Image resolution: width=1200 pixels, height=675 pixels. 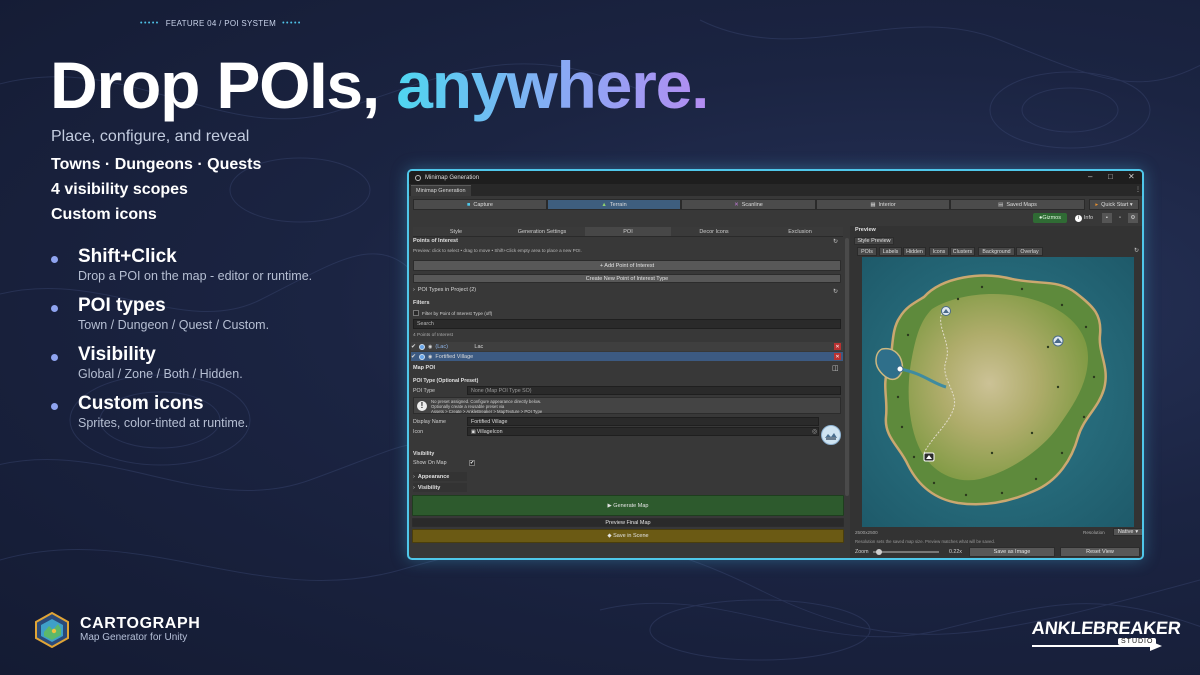 I want to click on lock-icon: ▪, so click(x=1107, y=218).